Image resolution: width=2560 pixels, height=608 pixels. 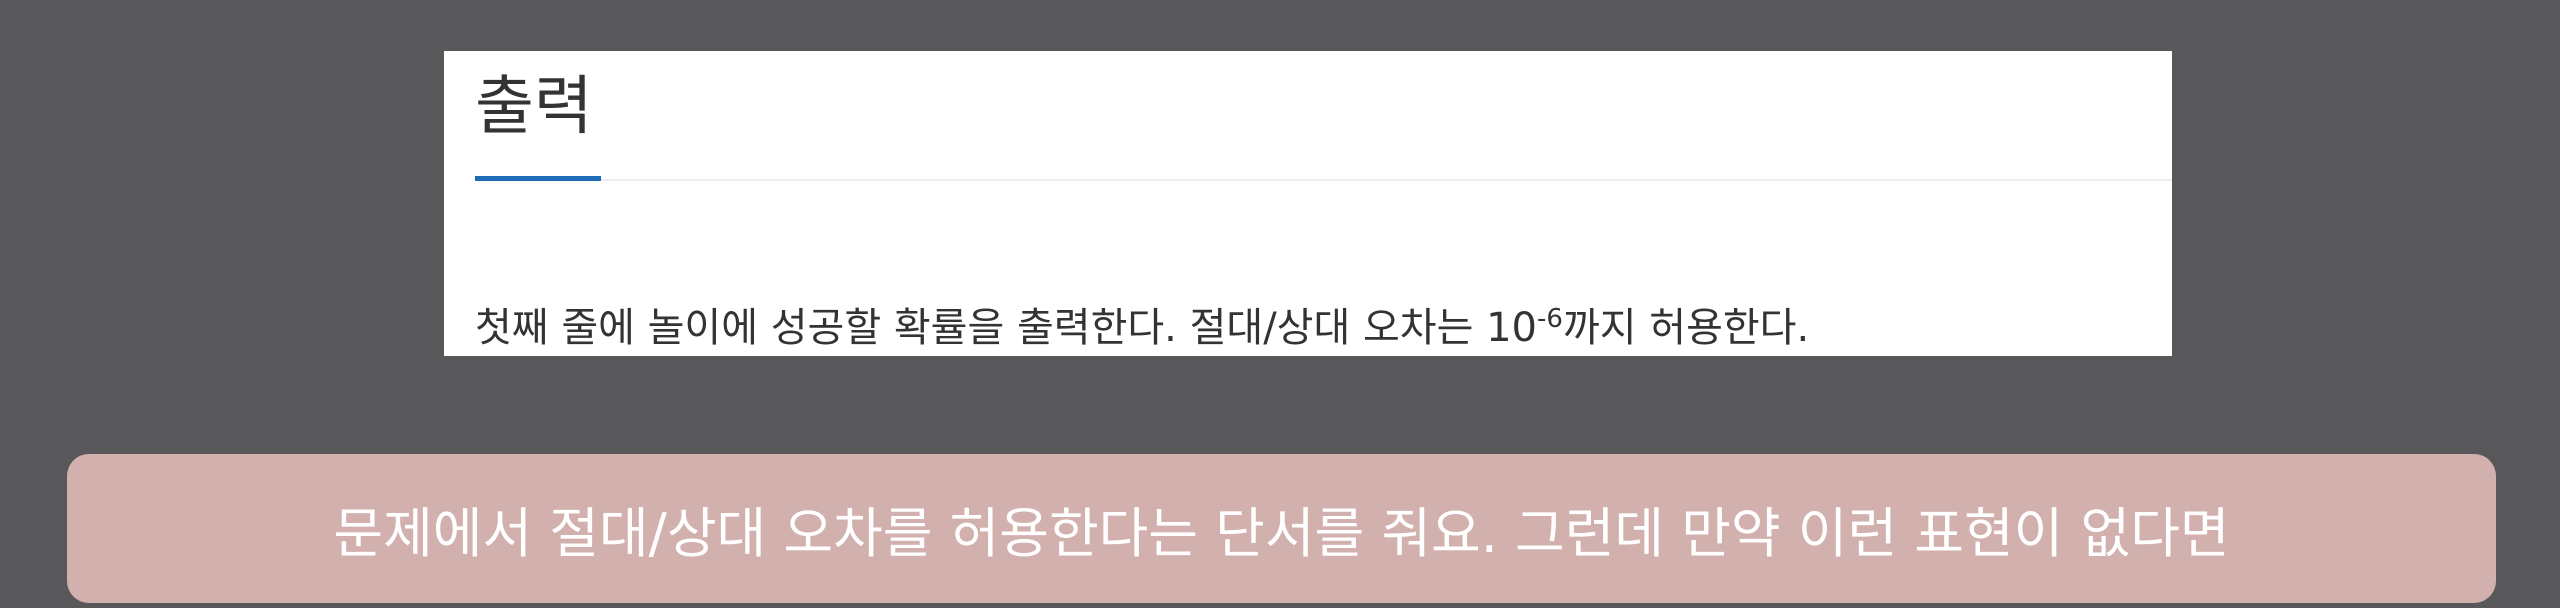 I want to click on description-text-before: 첫째 줄에 놀이에 성공할 확률을 출력한다. 절대/상대 오차는 10, so click(x=1006, y=328).